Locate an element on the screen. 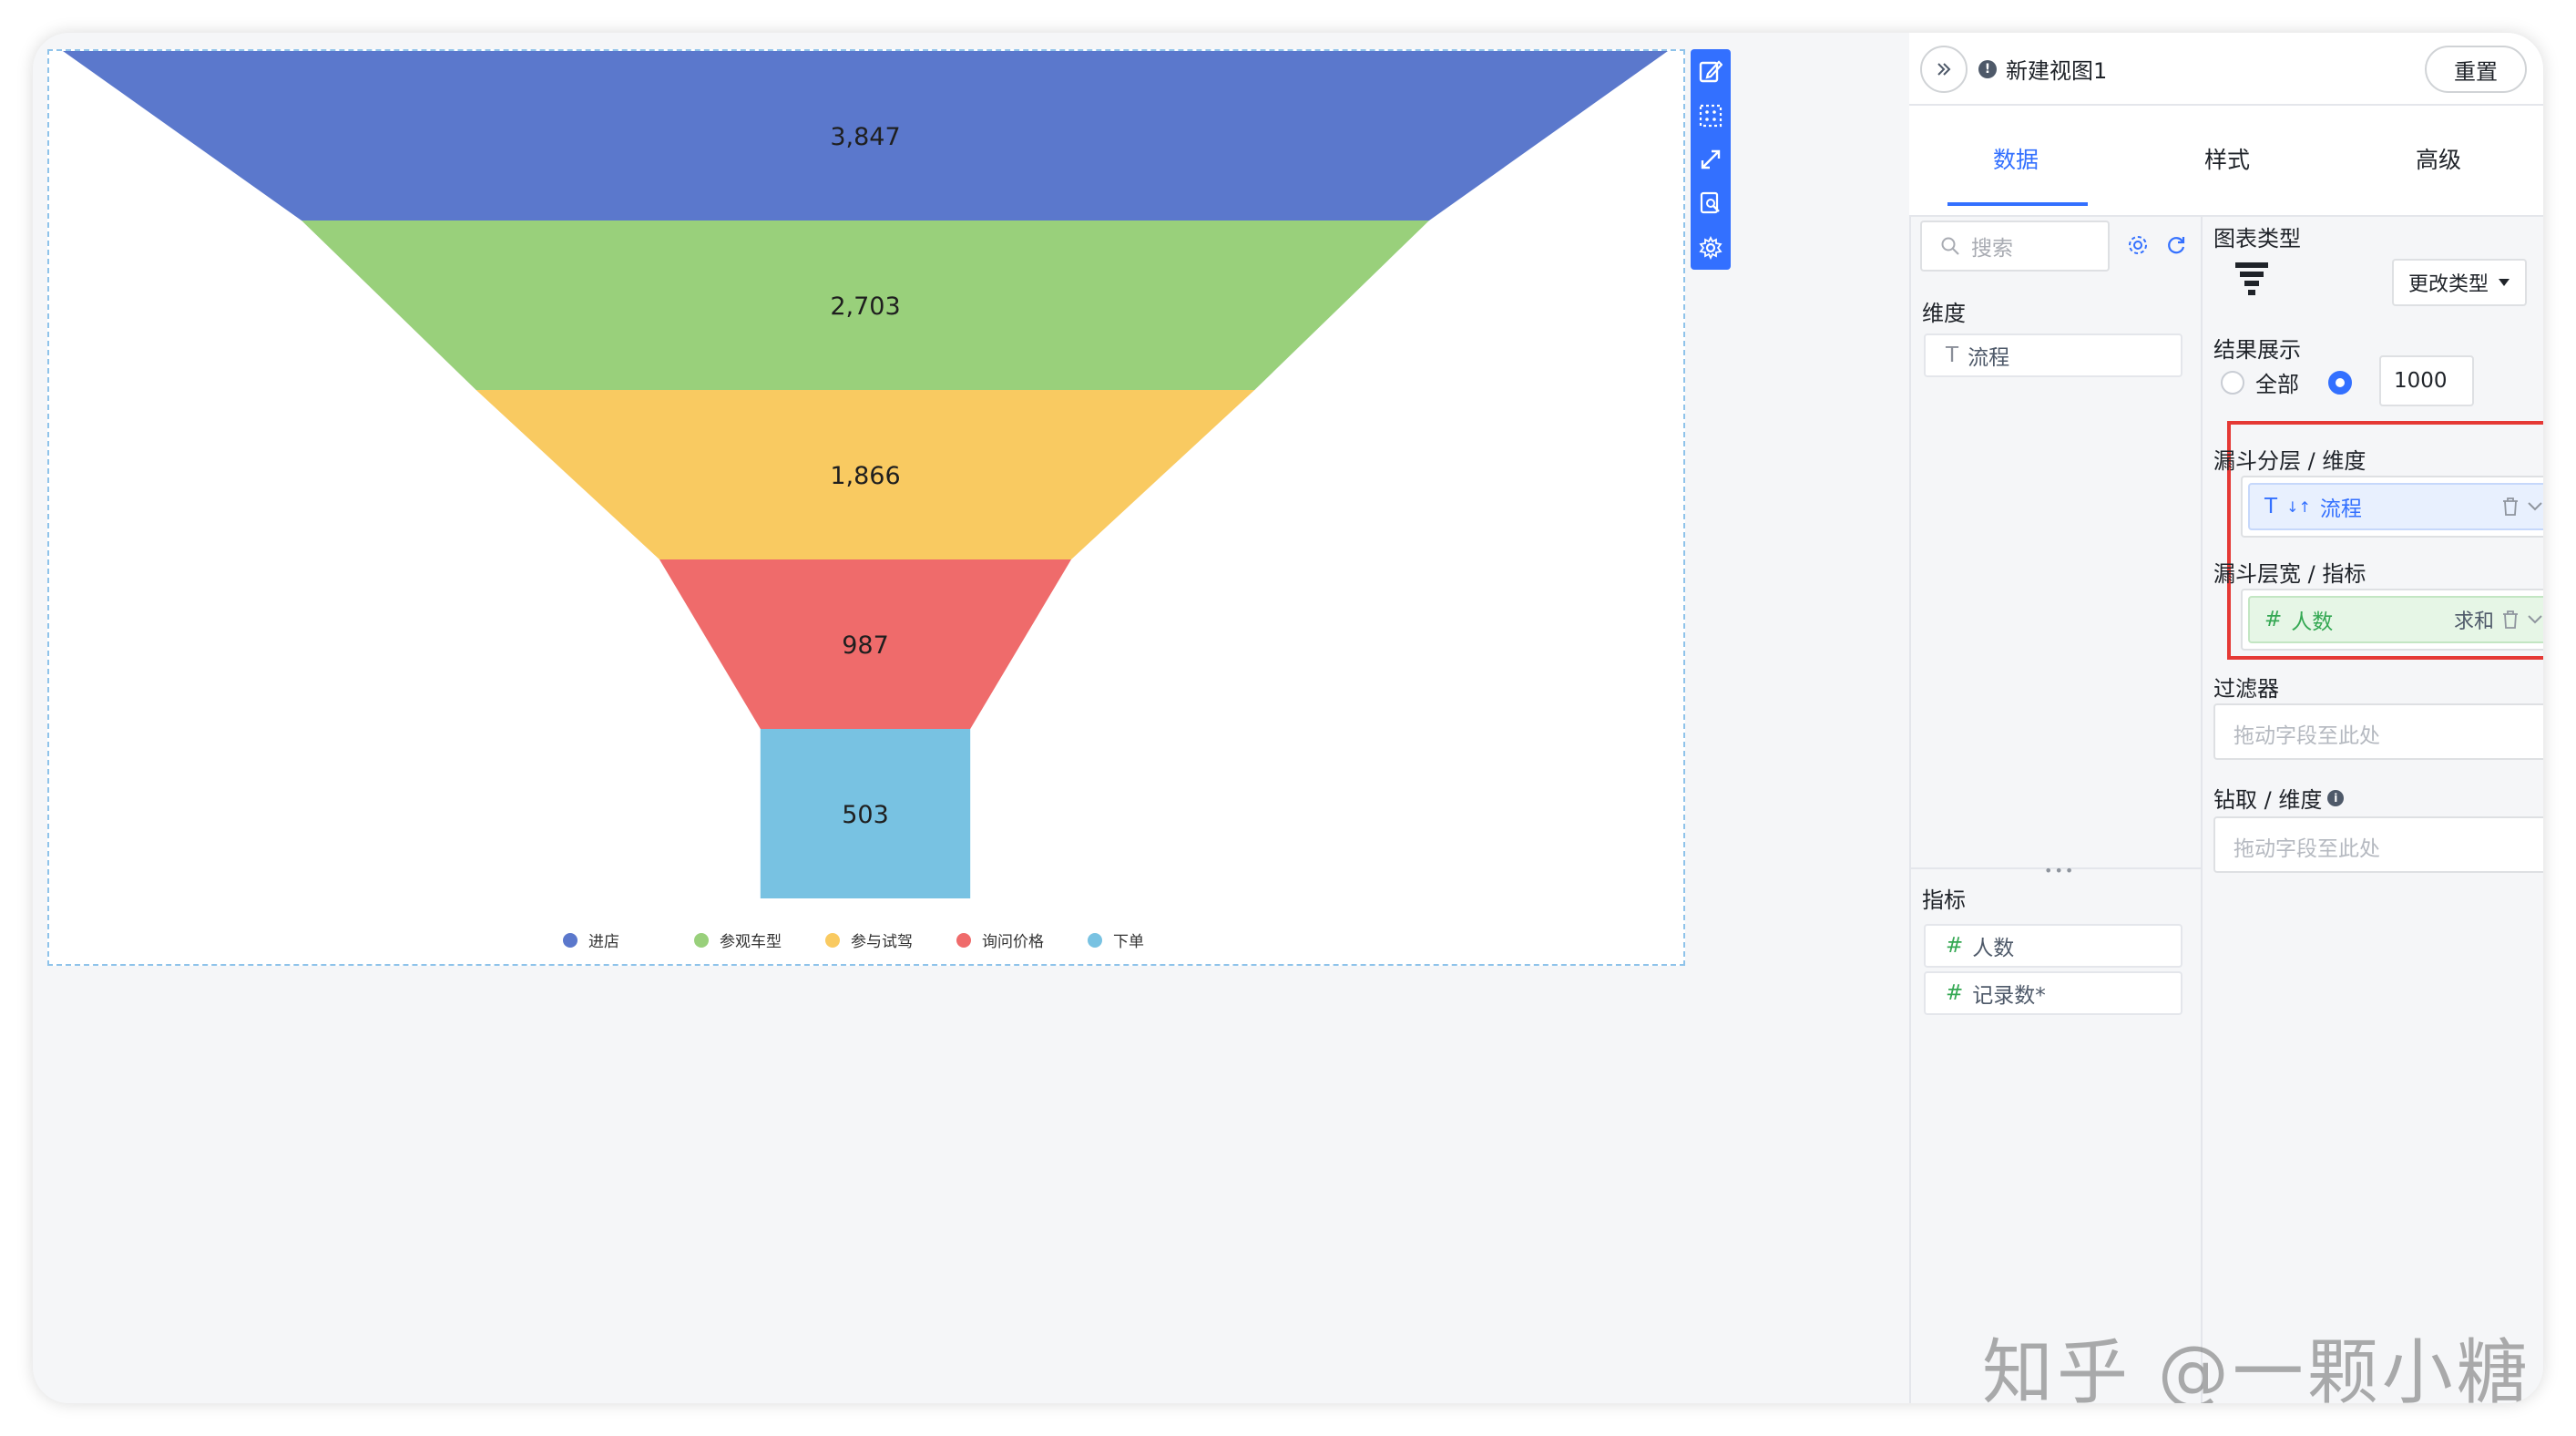 The height and width of the screenshot is (1436, 2576). double-chevron-right-icon is located at coordinates (1944, 69).